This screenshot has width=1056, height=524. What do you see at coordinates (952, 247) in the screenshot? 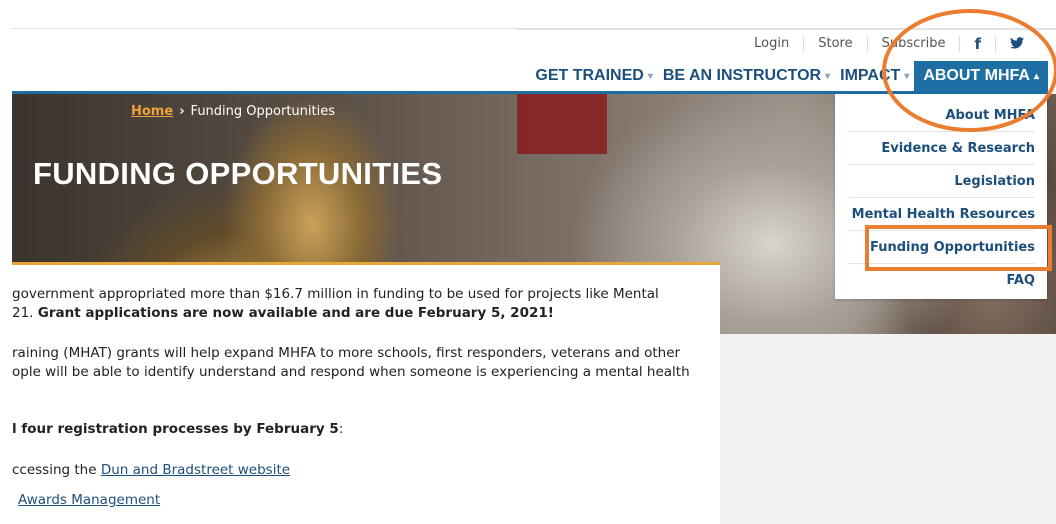
I see `dropdown-item-funding-opportunities: Funding Opportunities` at bounding box center [952, 247].